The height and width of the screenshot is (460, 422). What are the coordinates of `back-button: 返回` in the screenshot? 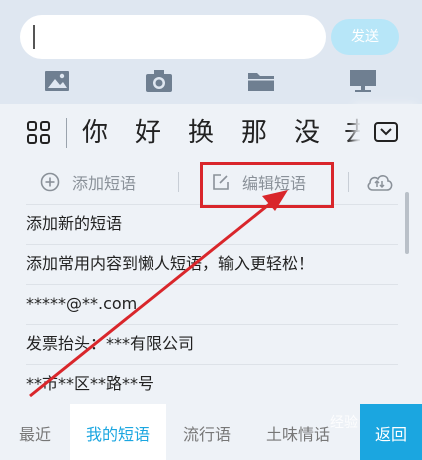 It's located at (391, 432).